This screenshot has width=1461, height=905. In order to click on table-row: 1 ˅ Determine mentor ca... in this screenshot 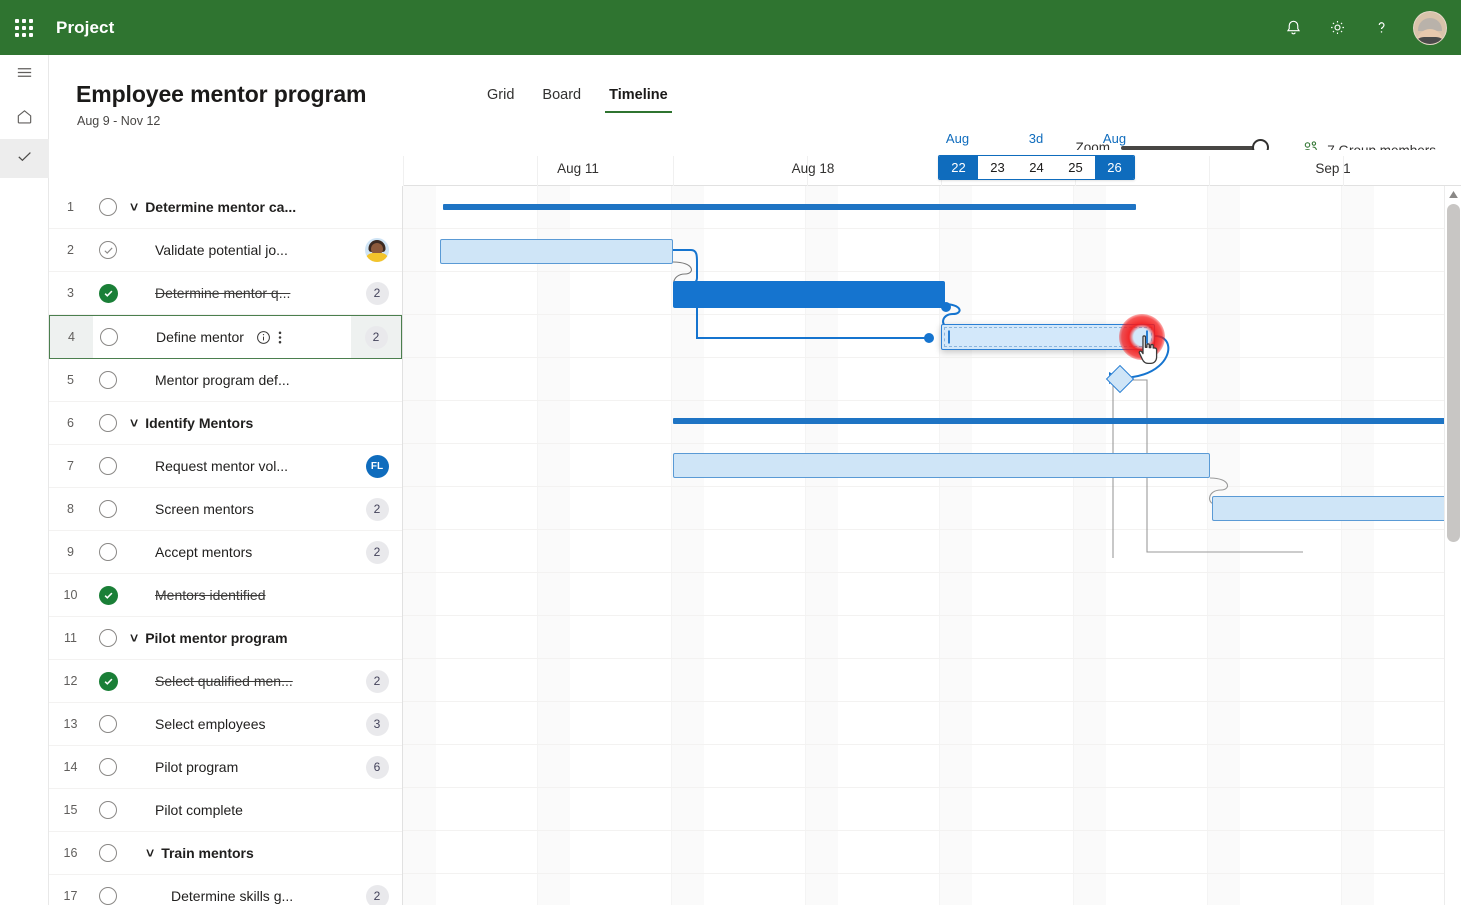, I will do `click(225, 207)`.